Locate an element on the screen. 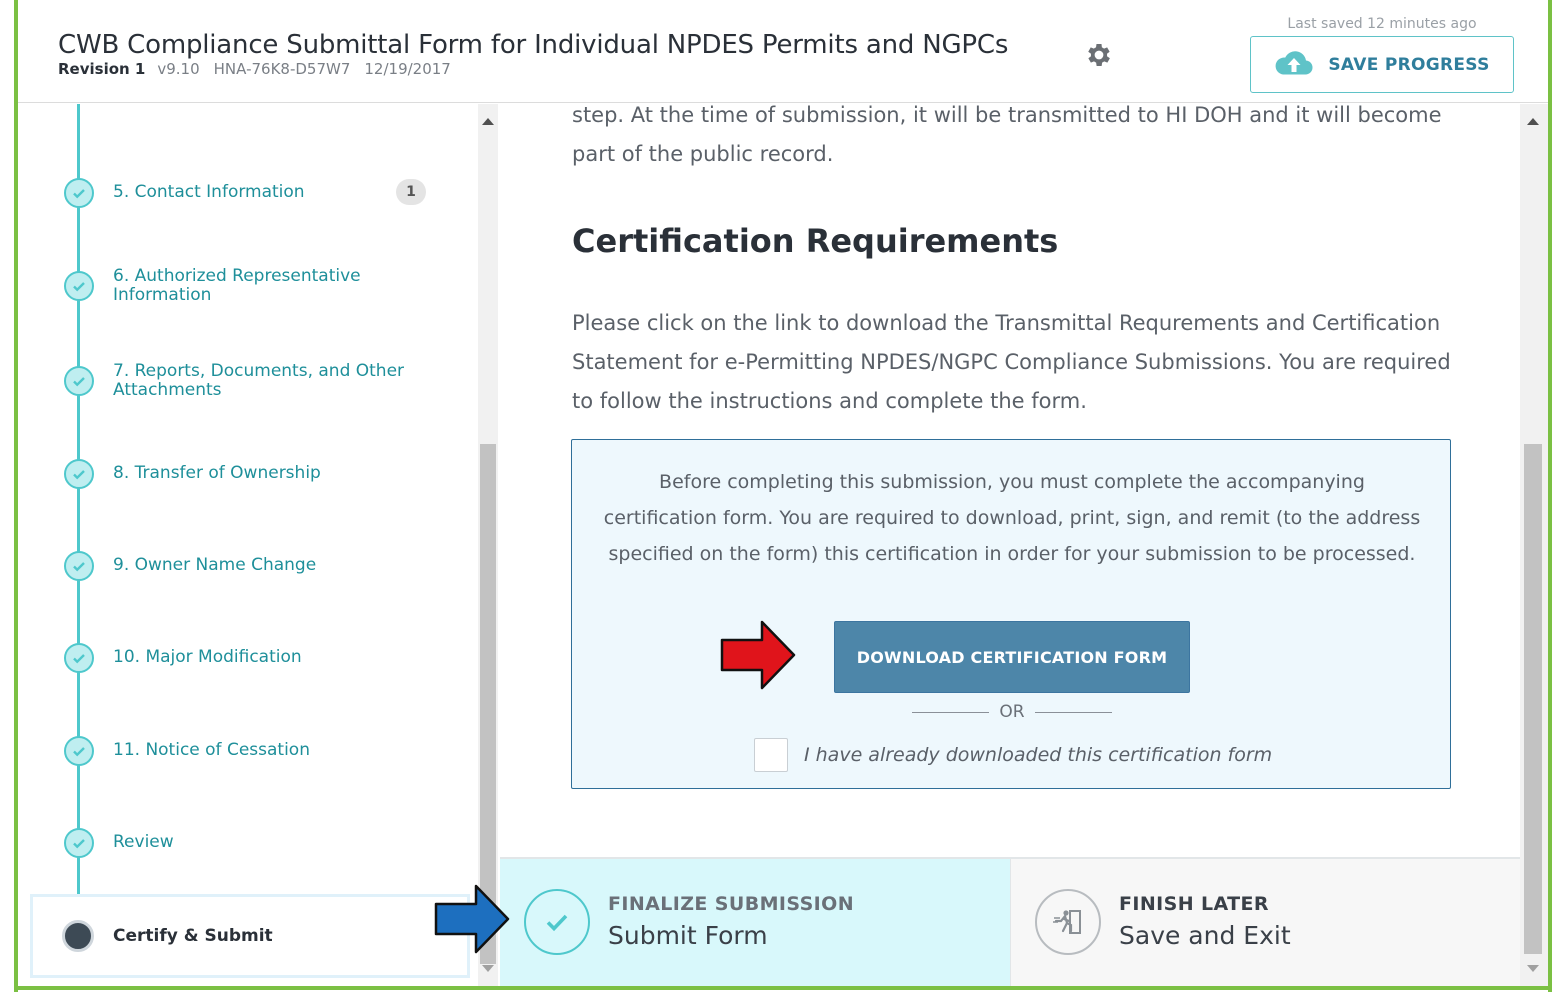 The width and height of the screenshot is (1558, 992). sidebar-item-contact-information: 5. Contact Information 1 is located at coordinates (248, 192).